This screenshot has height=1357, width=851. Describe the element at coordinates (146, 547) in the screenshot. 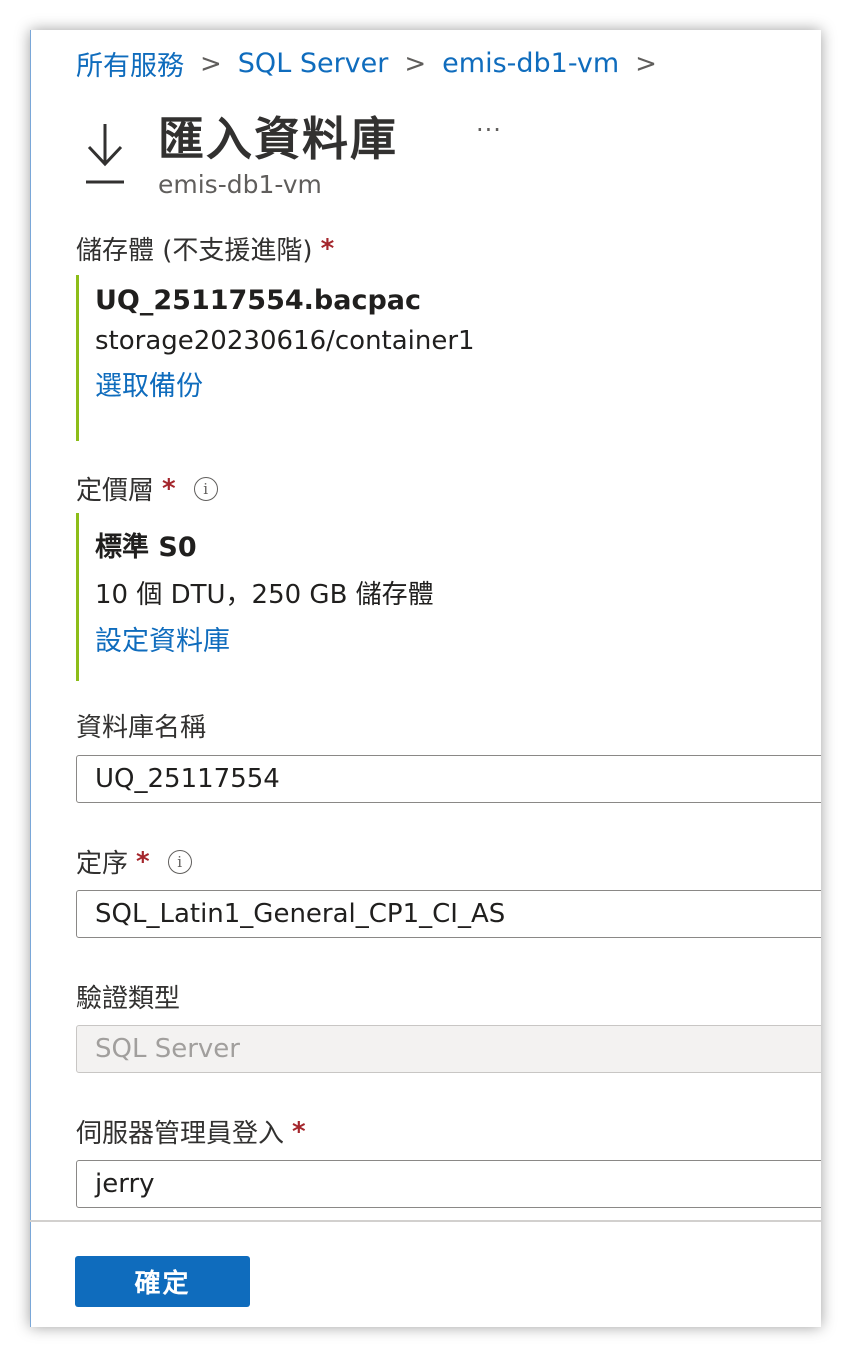

I see `pricing-tier-name: 標準 S0` at that location.